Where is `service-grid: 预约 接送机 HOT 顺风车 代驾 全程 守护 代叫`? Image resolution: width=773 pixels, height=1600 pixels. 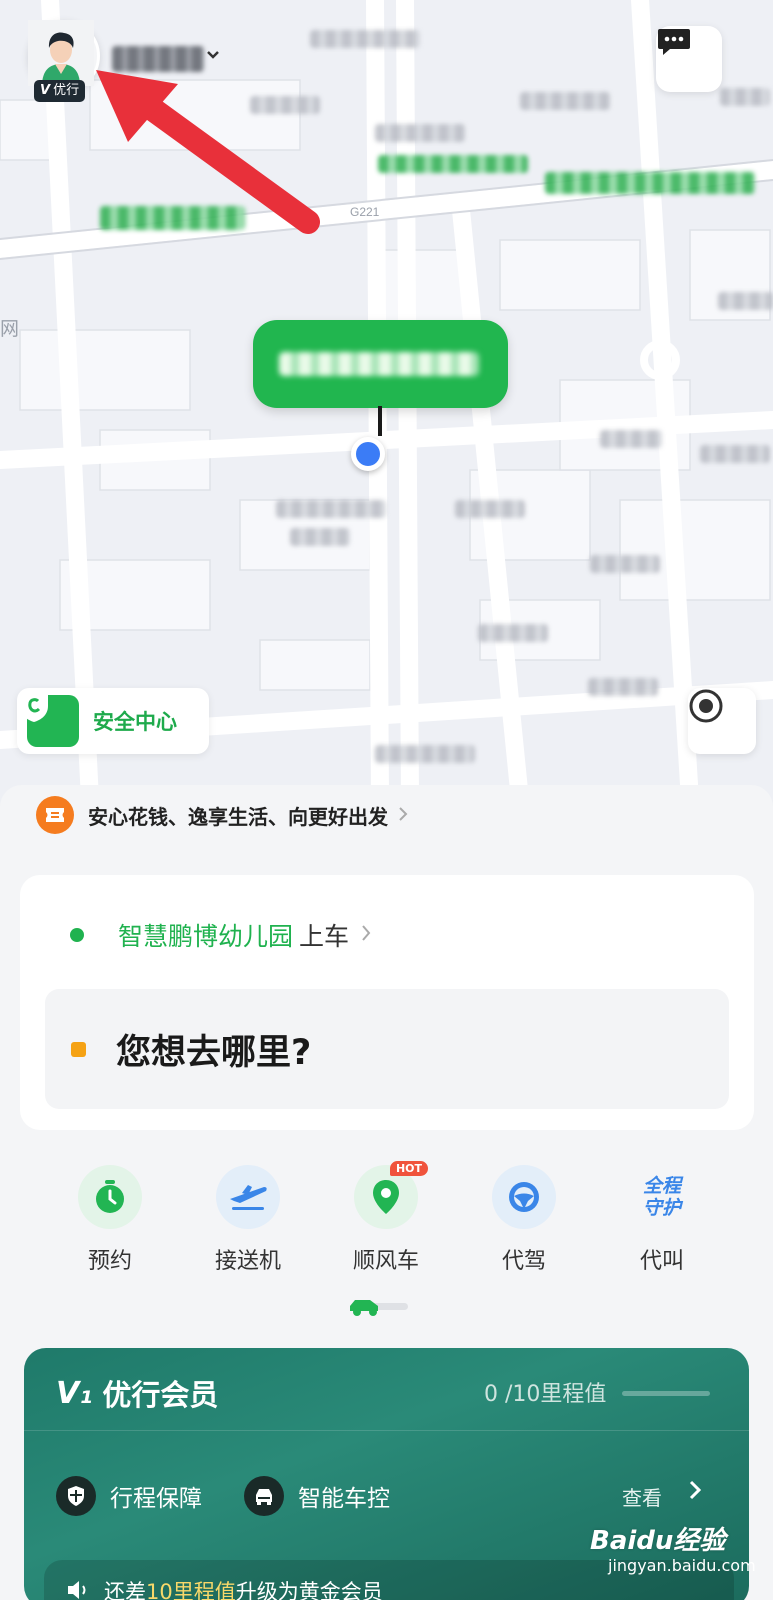 service-grid: 预约 接送机 HOT 顺风车 代驾 全程 守护 代叫 is located at coordinates (386, 1217).